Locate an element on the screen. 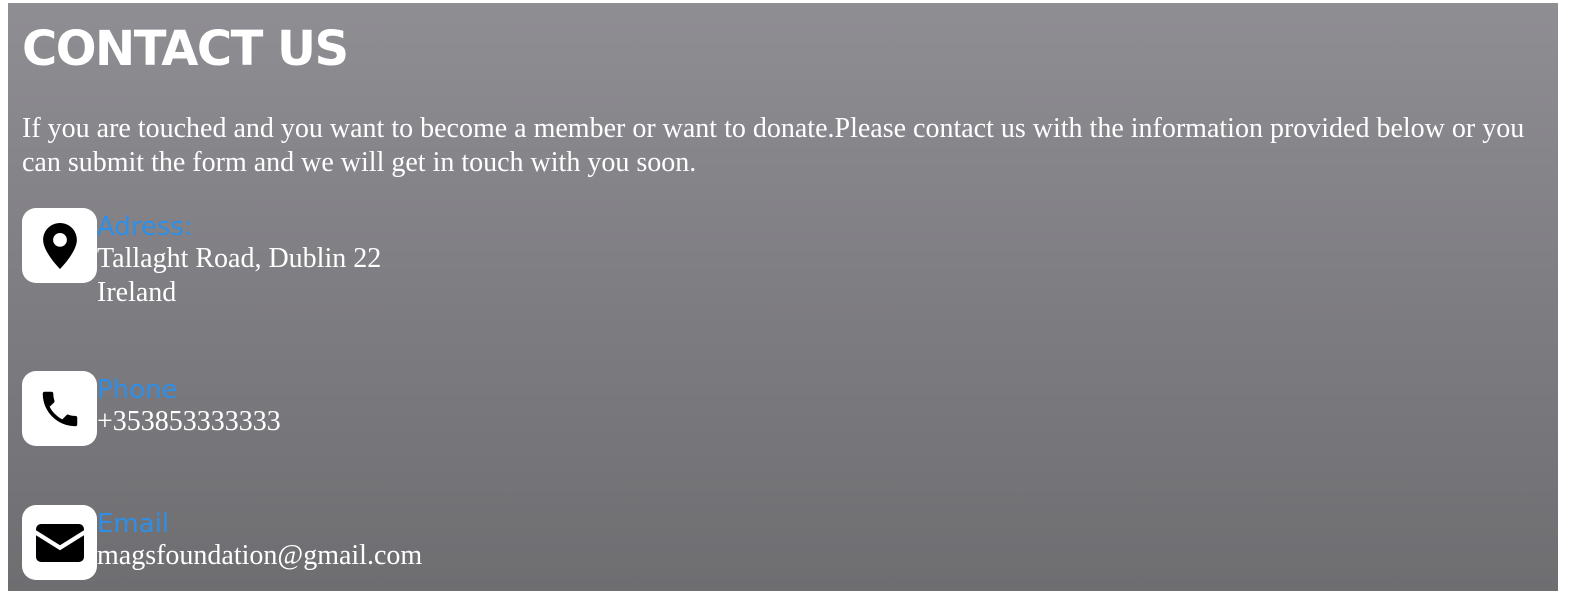 This screenshot has height=595, width=1579. email-value: magsfoundation@gmail.com is located at coordinates (259, 556).